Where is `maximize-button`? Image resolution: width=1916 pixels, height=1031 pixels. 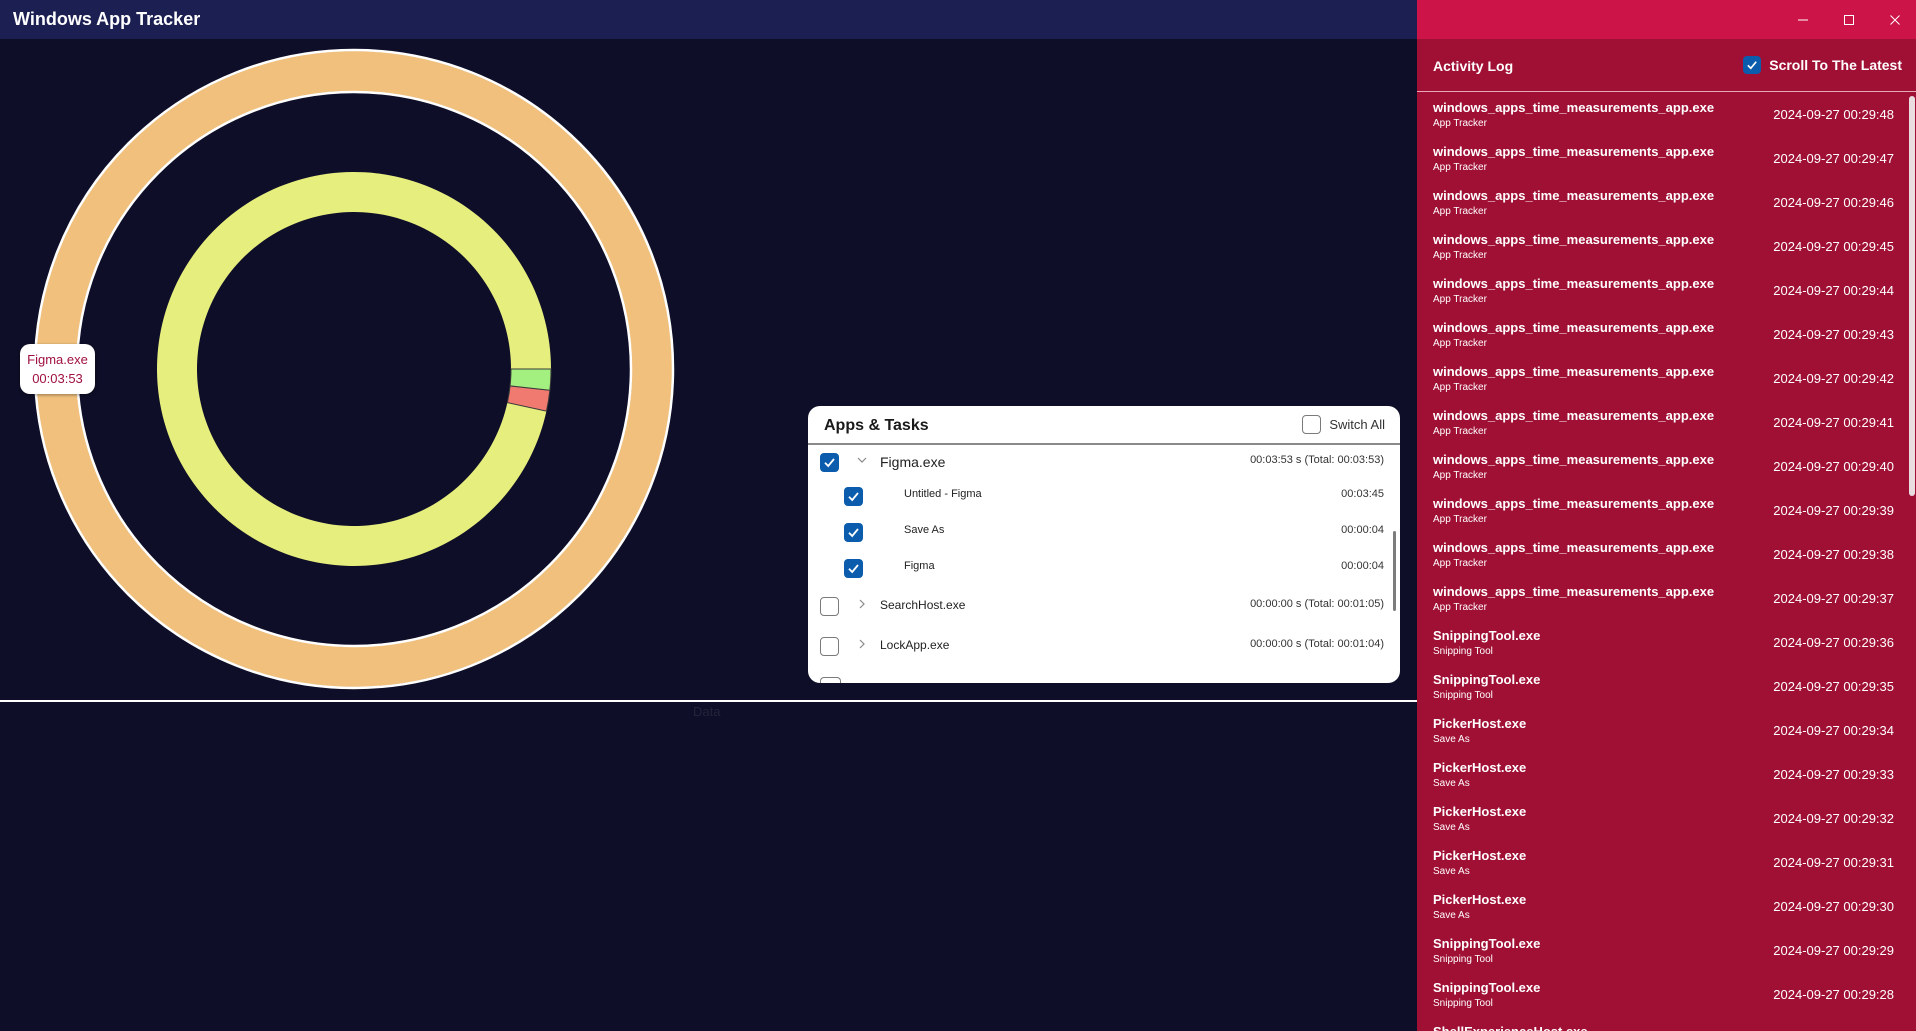 maximize-button is located at coordinates (1849, 19).